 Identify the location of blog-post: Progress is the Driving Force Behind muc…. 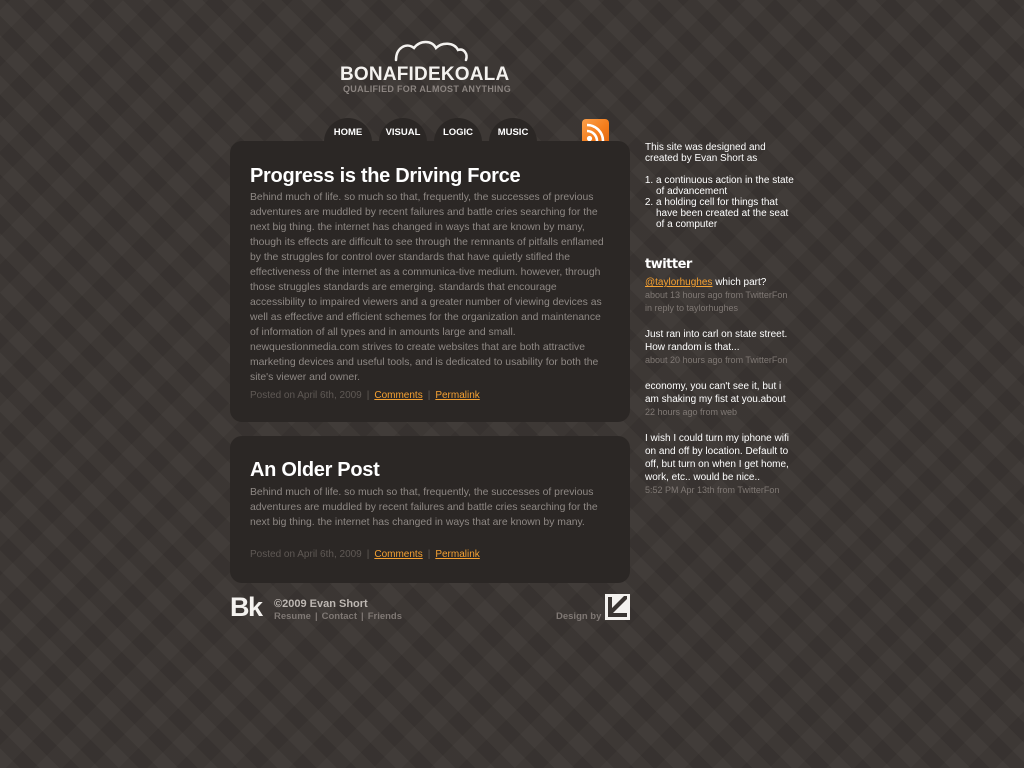
(430, 281).